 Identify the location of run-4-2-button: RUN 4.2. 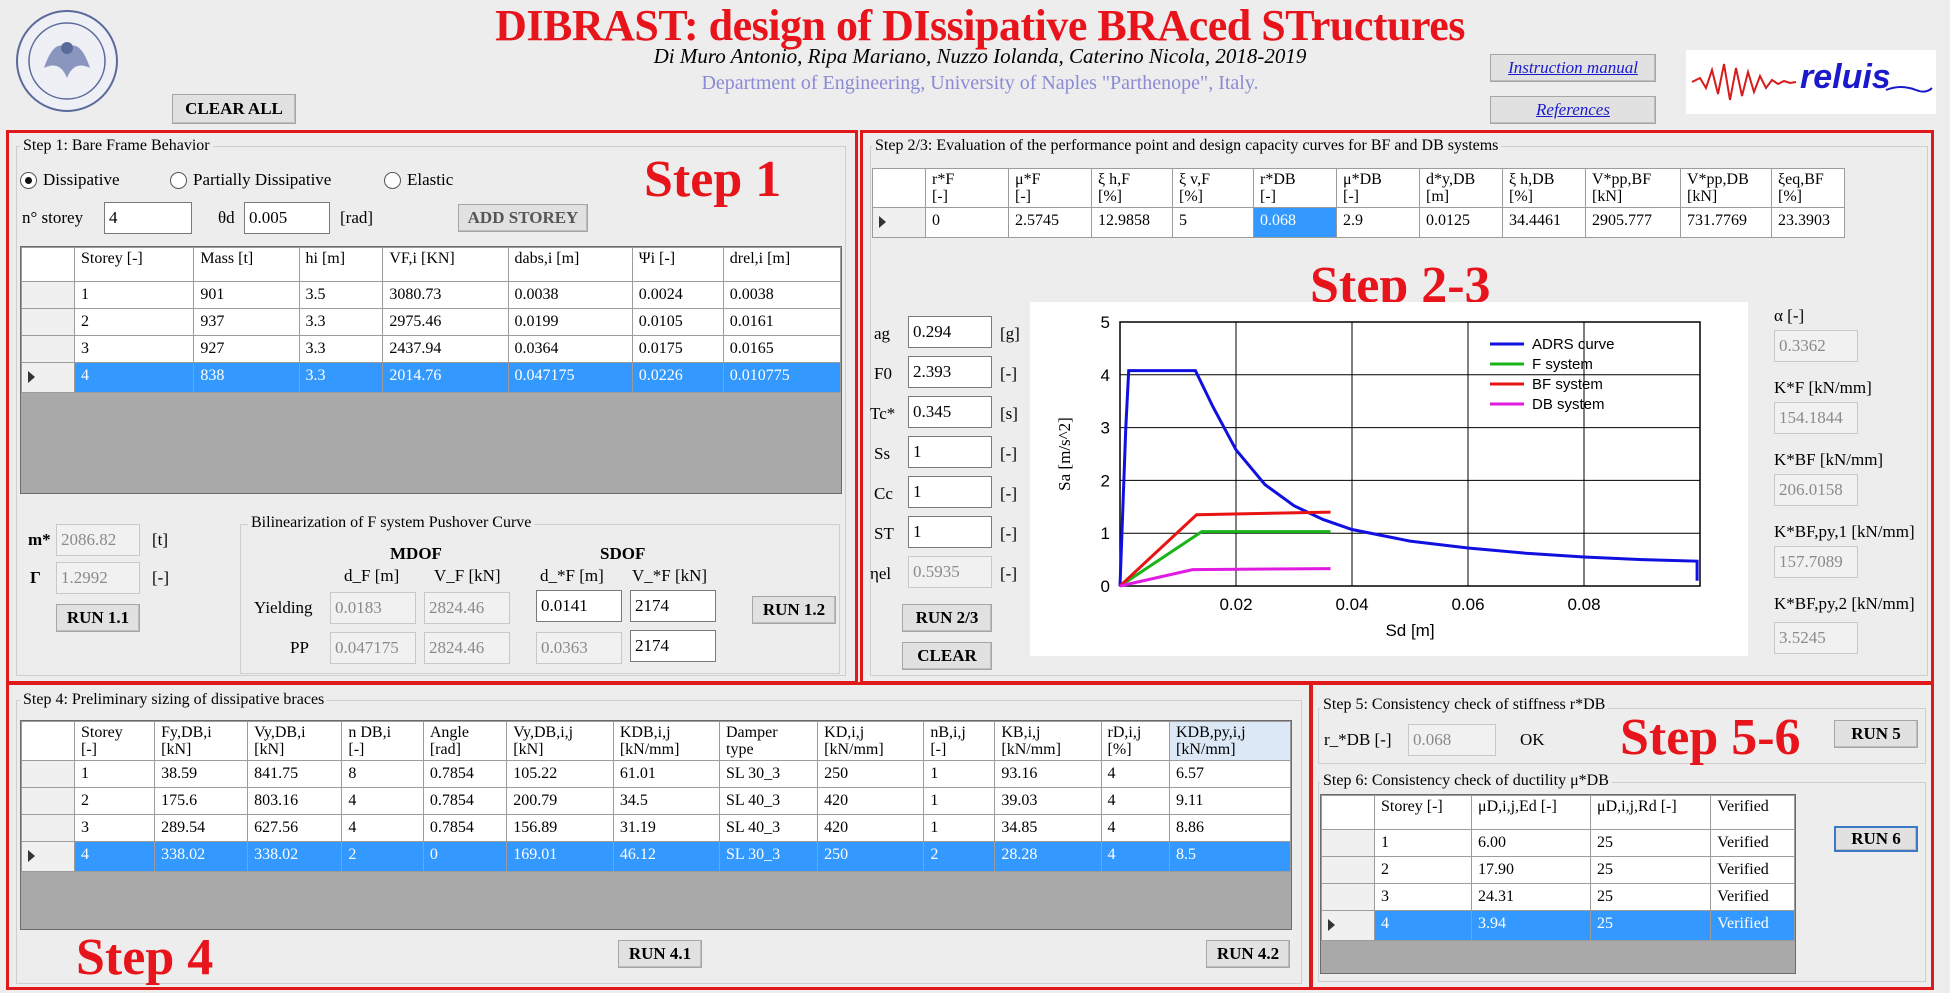
(1248, 954).